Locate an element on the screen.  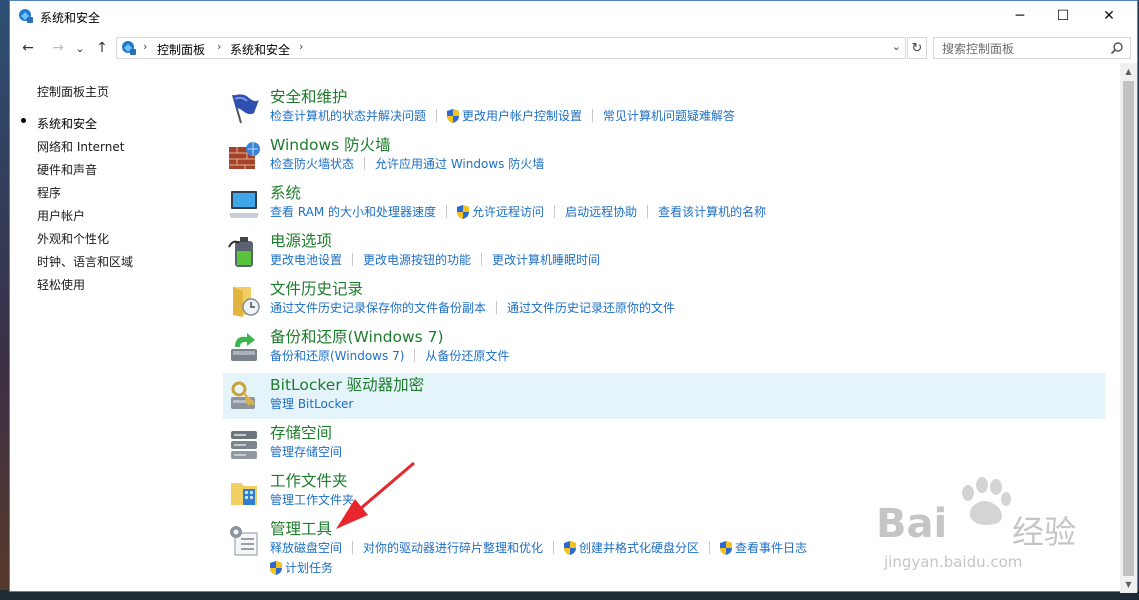
task-link: 检查计算机的状态并解决问题 is located at coordinates (348, 115).